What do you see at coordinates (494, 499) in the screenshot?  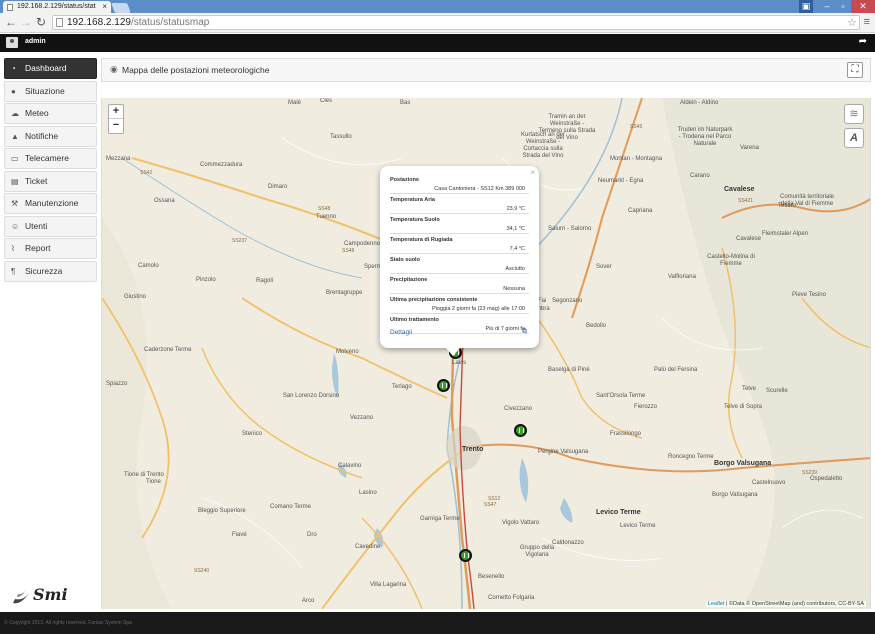 I see `road-label: SS12` at bounding box center [494, 499].